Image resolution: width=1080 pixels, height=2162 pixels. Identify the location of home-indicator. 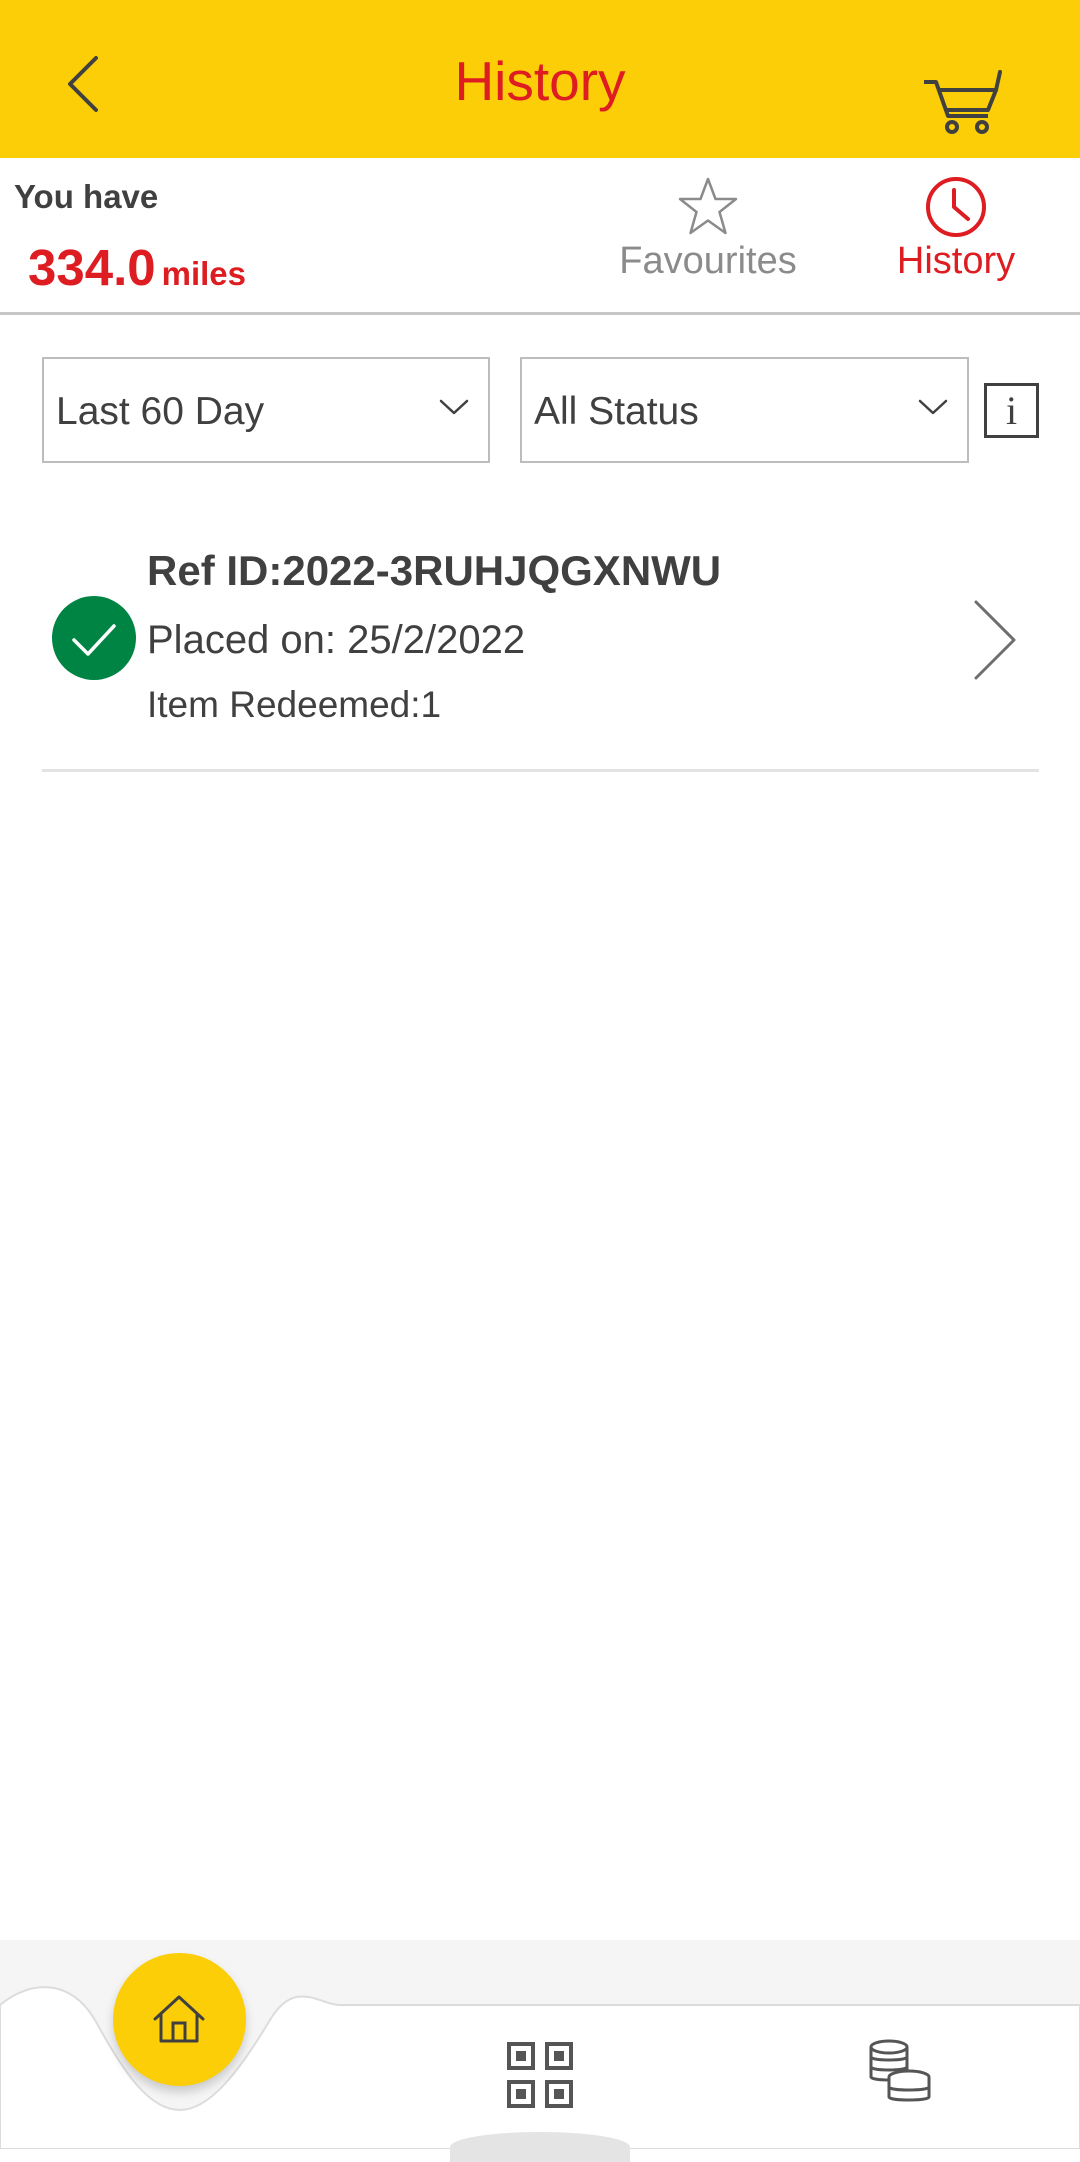
(540, 2147).